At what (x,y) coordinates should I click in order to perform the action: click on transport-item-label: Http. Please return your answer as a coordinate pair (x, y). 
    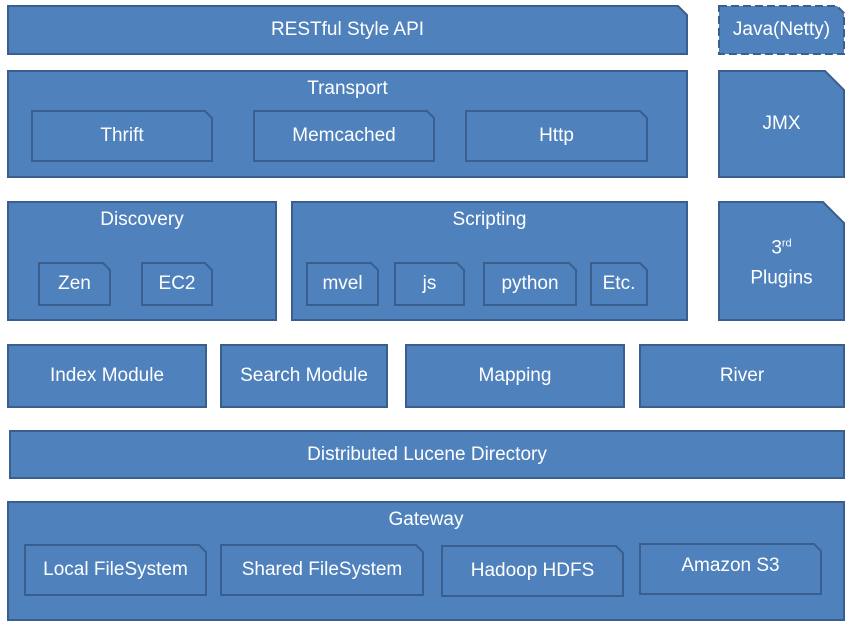
    Looking at the image, I should click on (556, 135).